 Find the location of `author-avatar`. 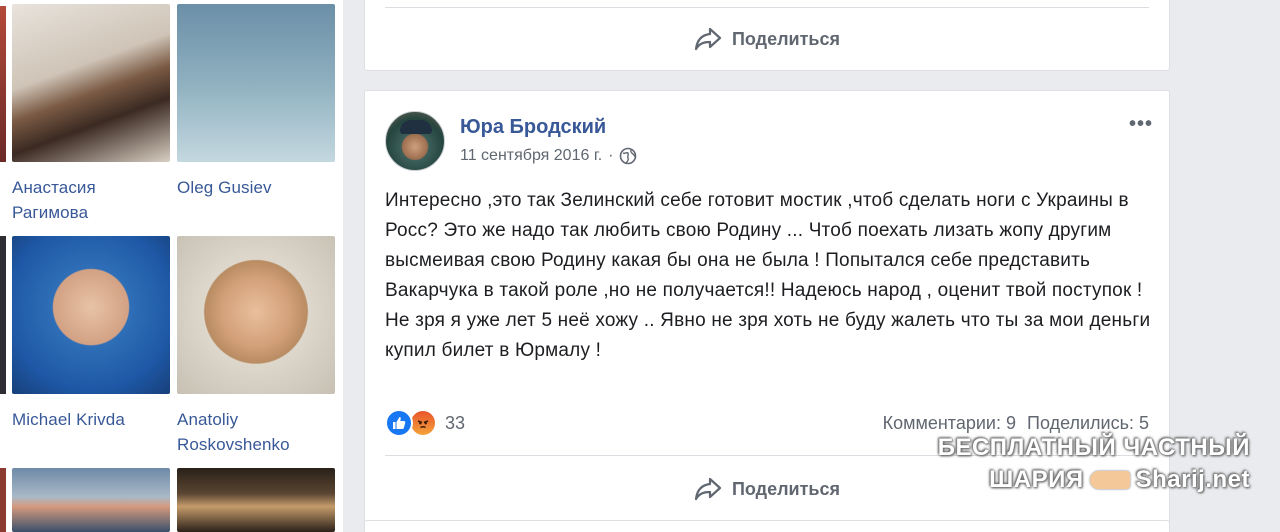

author-avatar is located at coordinates (415, 141).